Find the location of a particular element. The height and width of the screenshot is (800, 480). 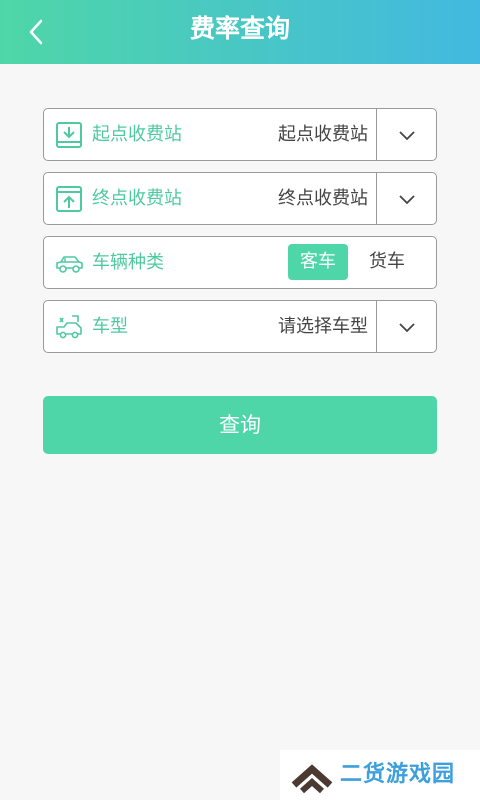

start-station-dropdown-button is located at coordinates (406, 134).